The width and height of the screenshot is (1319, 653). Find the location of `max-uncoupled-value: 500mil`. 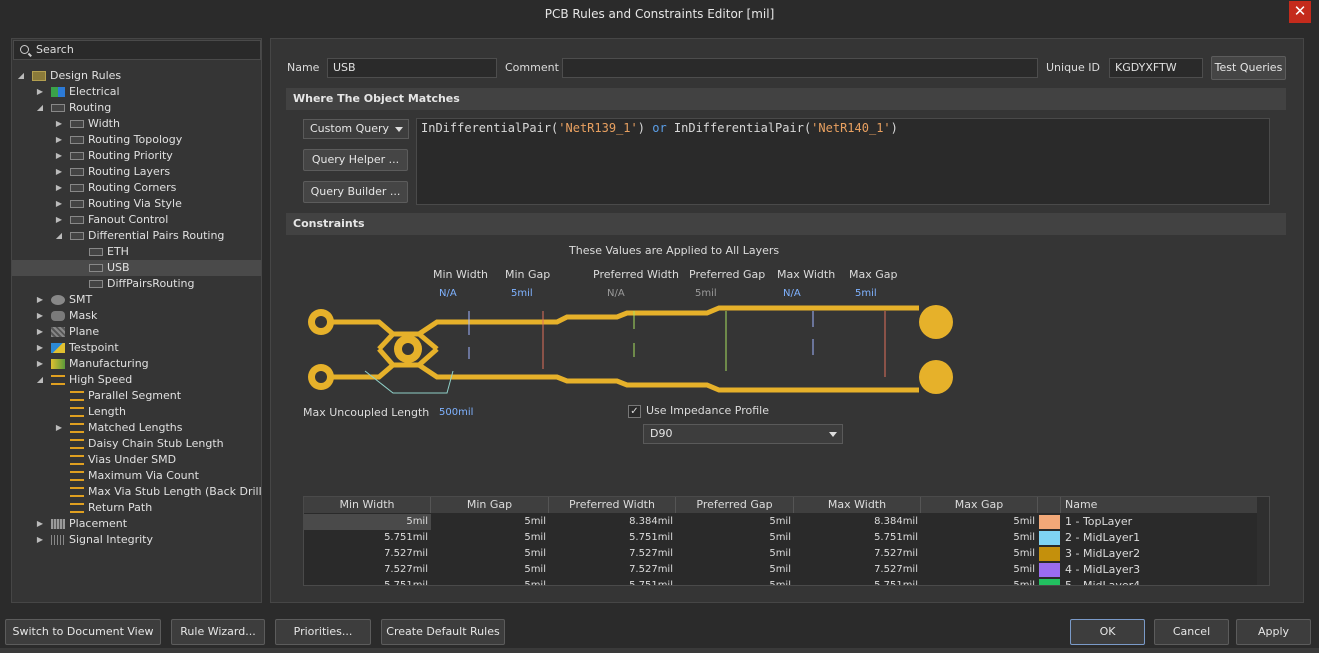

max-uncoupled-value: 500mil is located at coordinates (456, 412).